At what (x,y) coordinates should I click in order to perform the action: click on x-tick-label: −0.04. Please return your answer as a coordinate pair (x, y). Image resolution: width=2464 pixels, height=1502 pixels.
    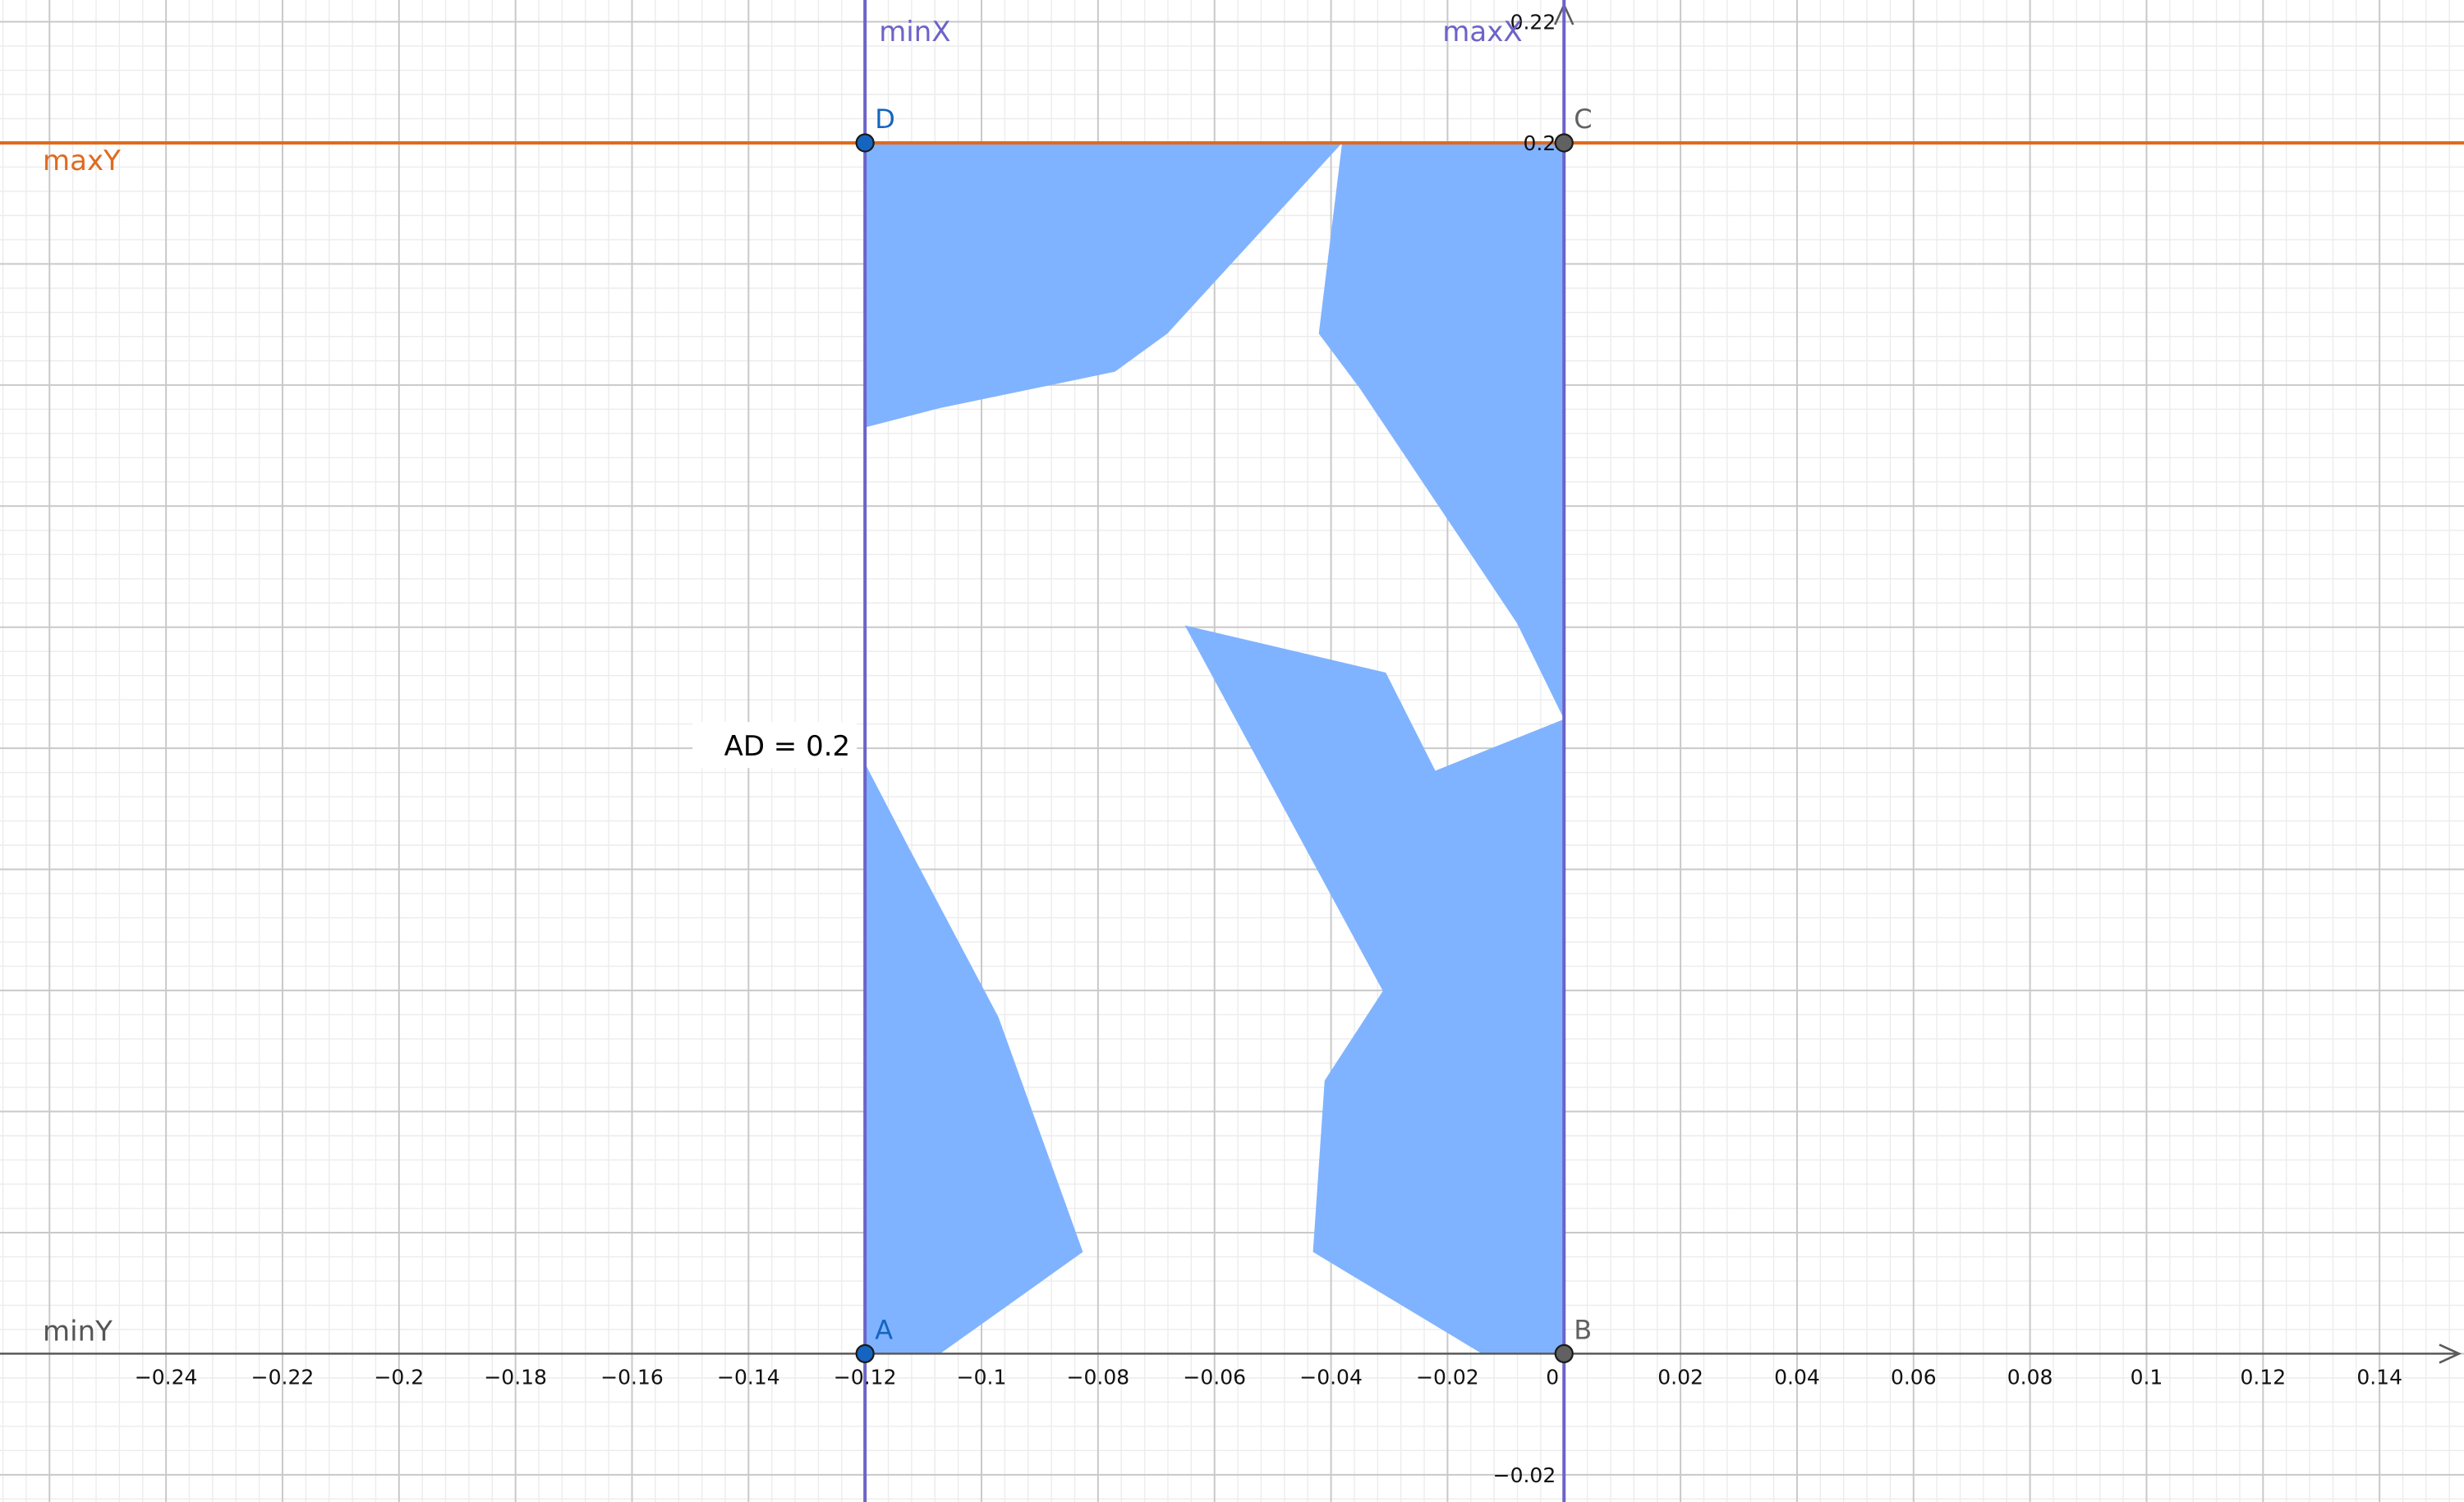
    Looking at the image, I should click on (1331, 1377).